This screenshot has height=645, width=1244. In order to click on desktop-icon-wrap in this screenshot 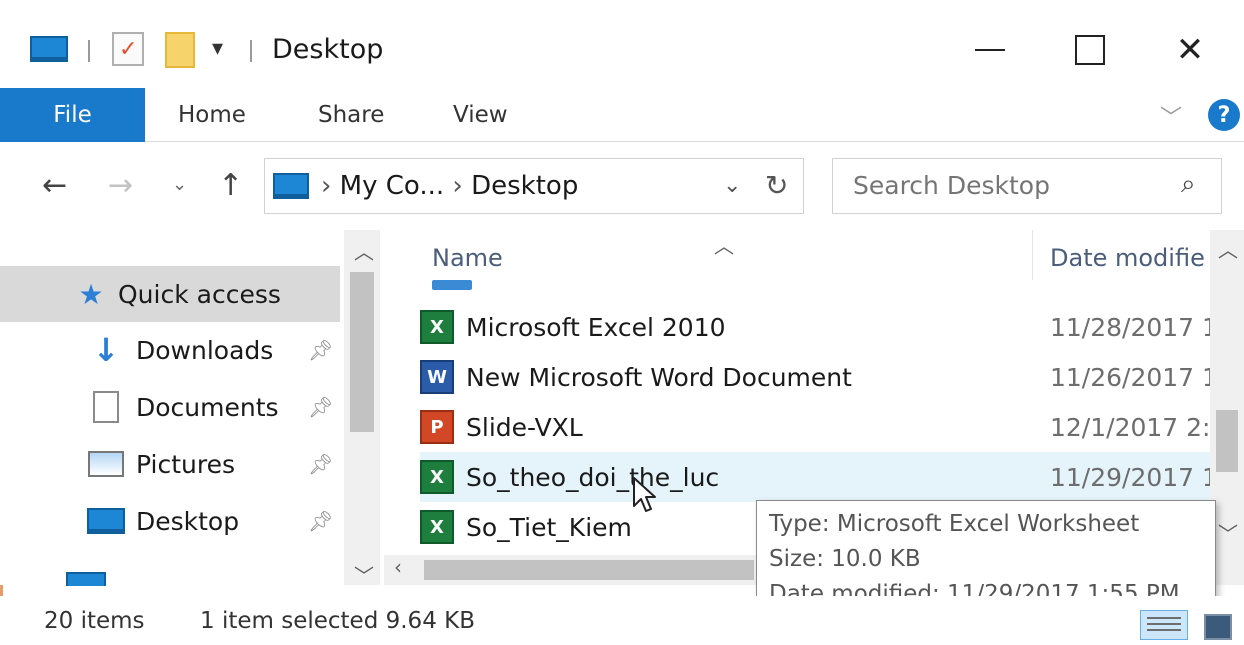, I will do `click(106, 521)`.